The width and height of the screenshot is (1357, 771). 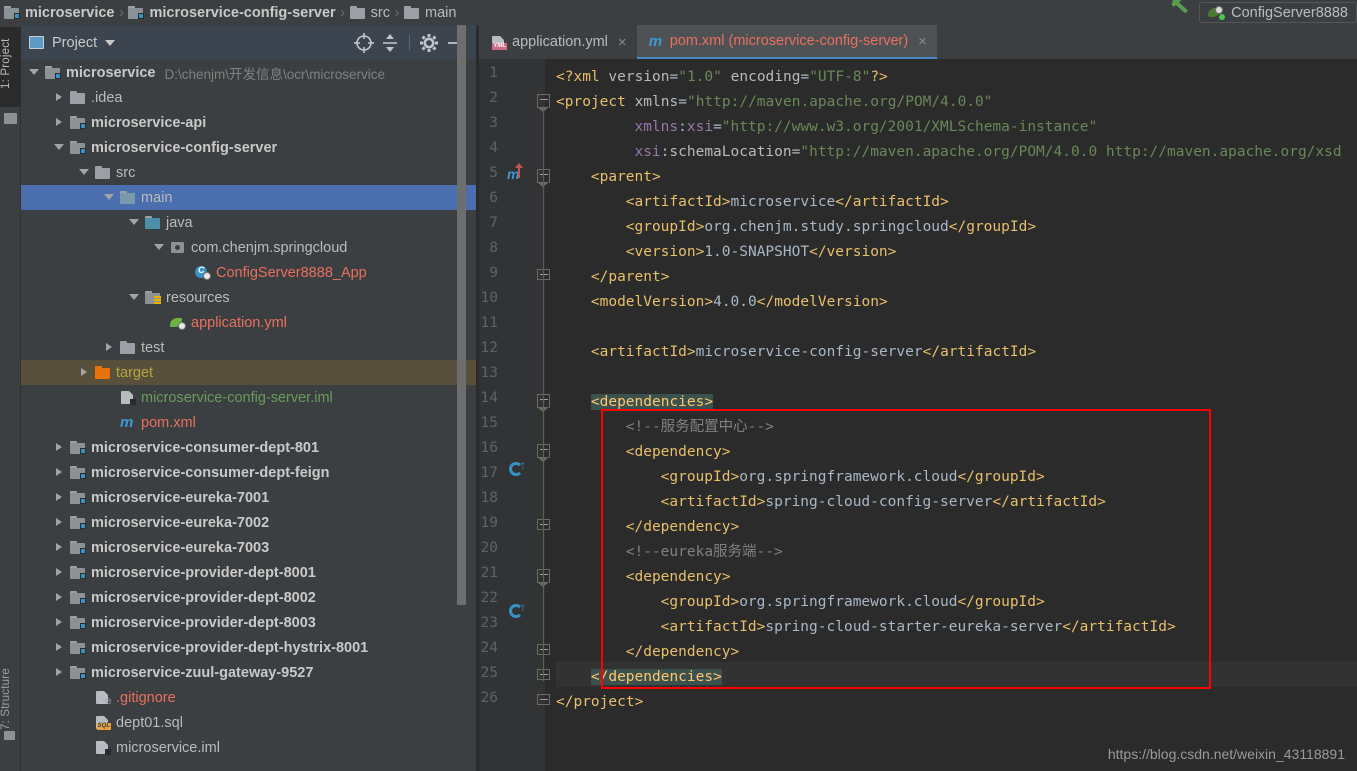 What do you see at coordinates (248, 597) in the screenshot?
I see `tree-row-microservice-provider-dept-8002: microservice-provider-dept-8002` at bounding box center [248, 597].